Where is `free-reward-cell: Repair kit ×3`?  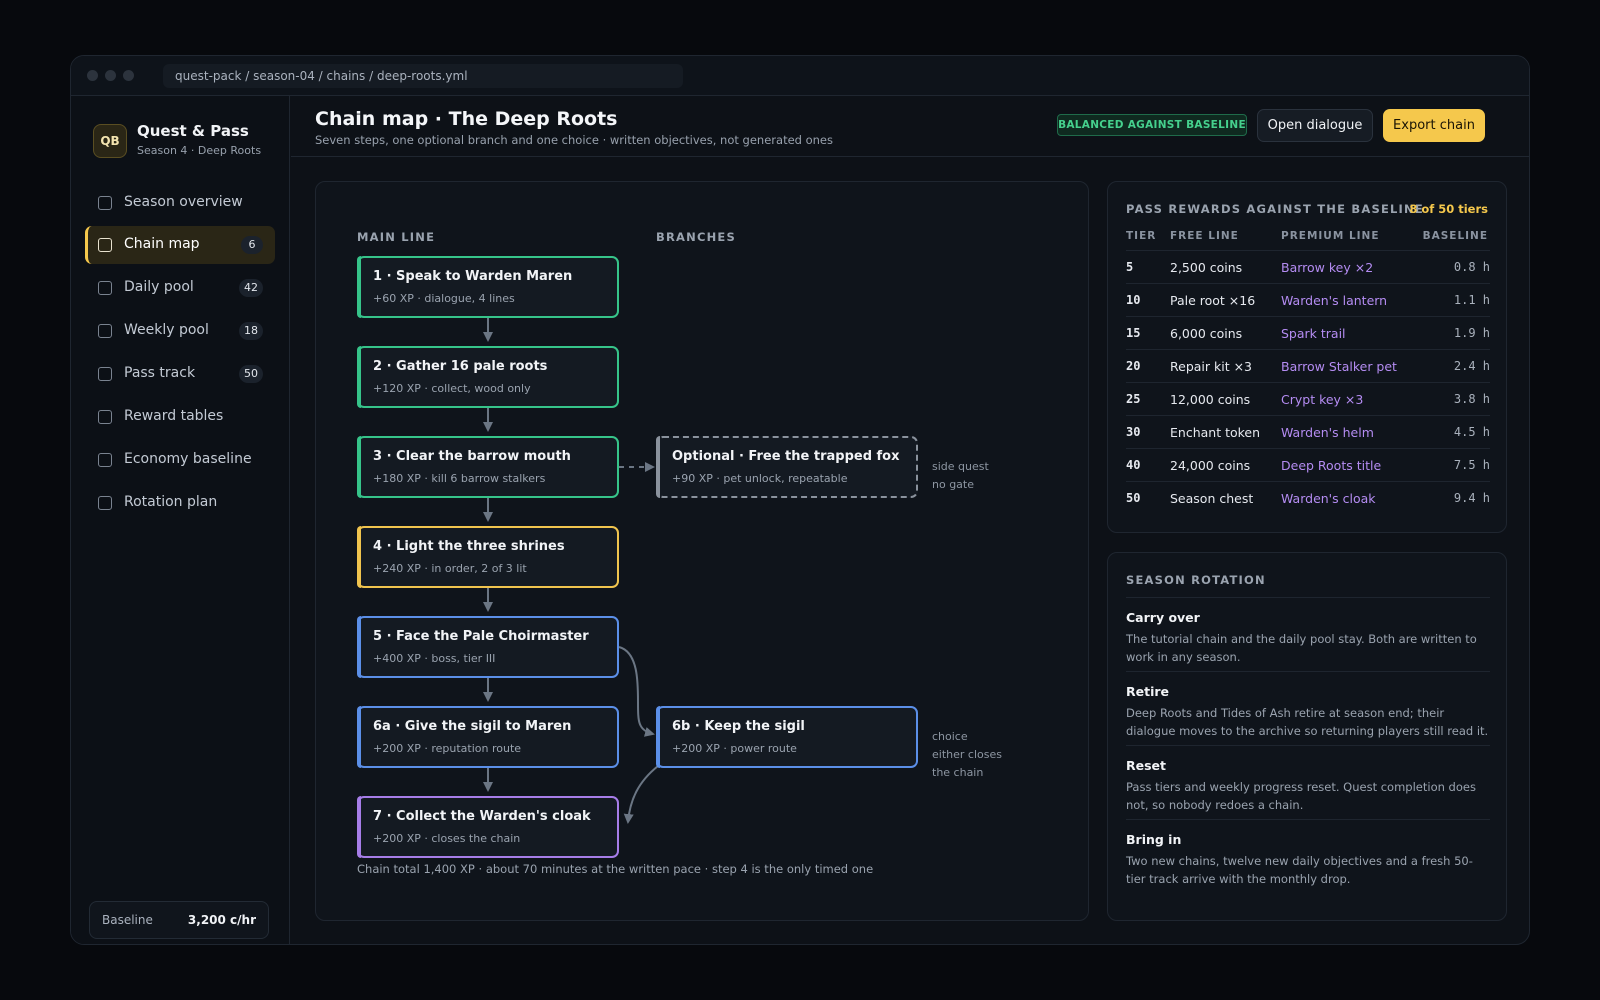 free-reward-cell: Repair kit ×3 is located at coordinates (1211, 366).